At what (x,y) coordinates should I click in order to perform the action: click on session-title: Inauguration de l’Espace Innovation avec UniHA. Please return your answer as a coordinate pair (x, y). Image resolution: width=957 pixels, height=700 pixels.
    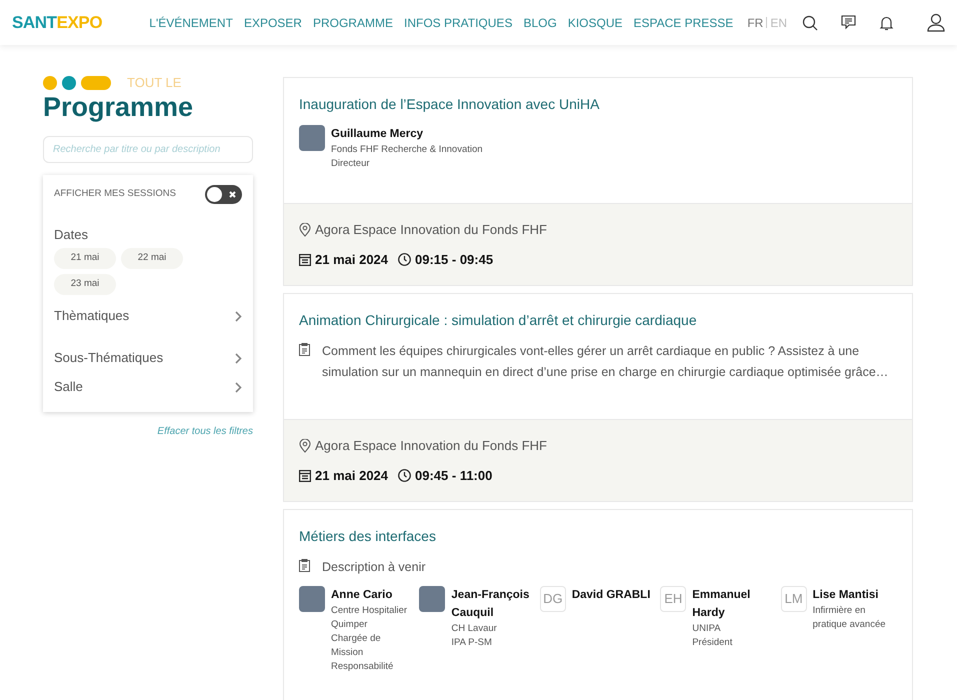
    Looking at the image, I should click on (449, 104).